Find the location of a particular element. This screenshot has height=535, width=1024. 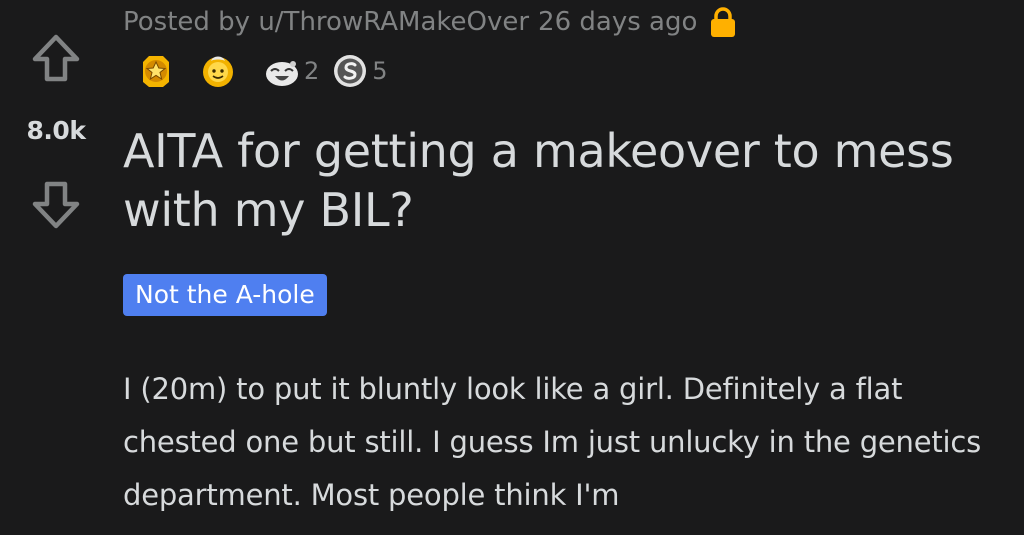

awards-row: 2 5 is located at coordinates (268, 71).